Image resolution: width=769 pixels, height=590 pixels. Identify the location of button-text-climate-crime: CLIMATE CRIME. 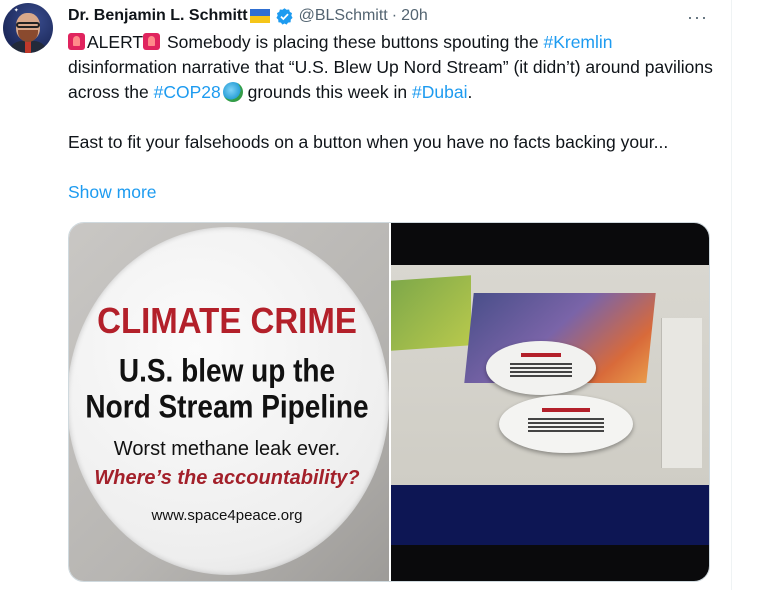
(227, 320).